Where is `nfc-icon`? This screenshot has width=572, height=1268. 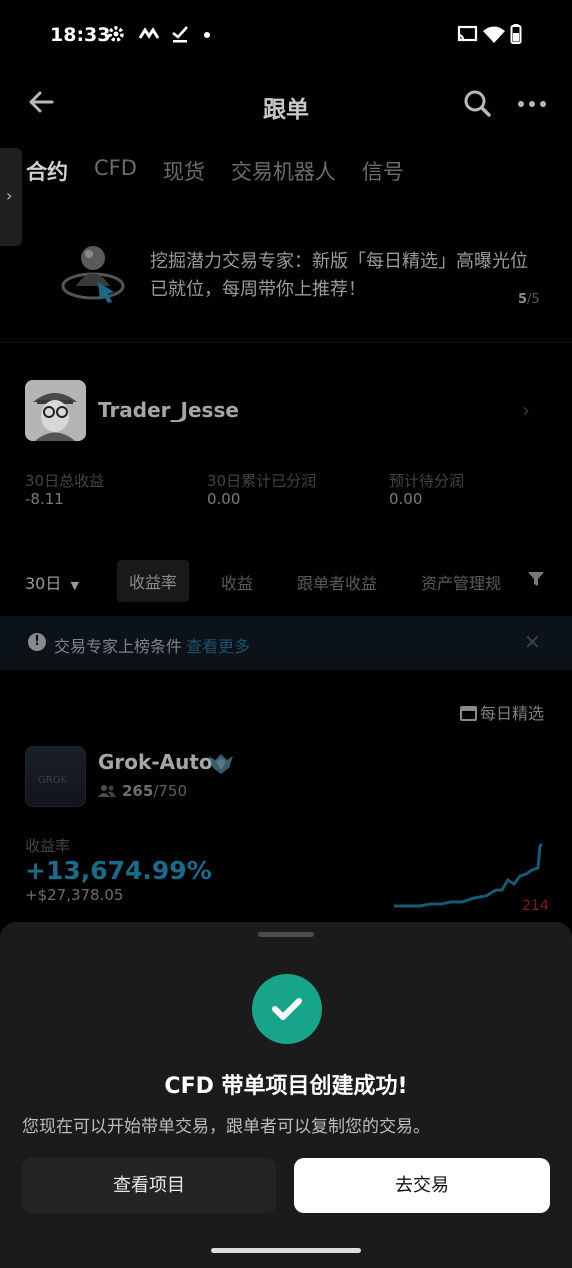 nfc-icon is located at coordinates (149, 36).